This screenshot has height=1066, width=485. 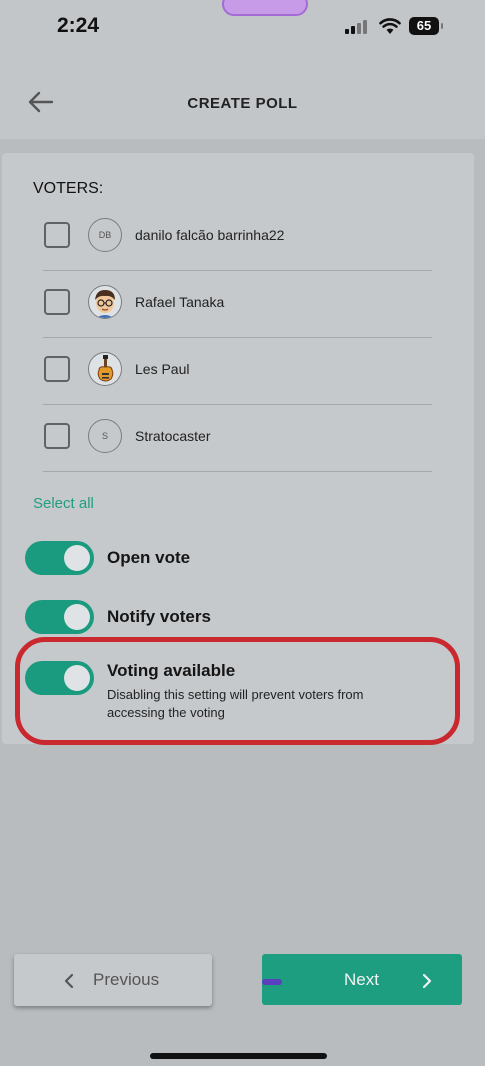 I want to click on notify-voters-label: Notify voters, so click(x=159, y=616).